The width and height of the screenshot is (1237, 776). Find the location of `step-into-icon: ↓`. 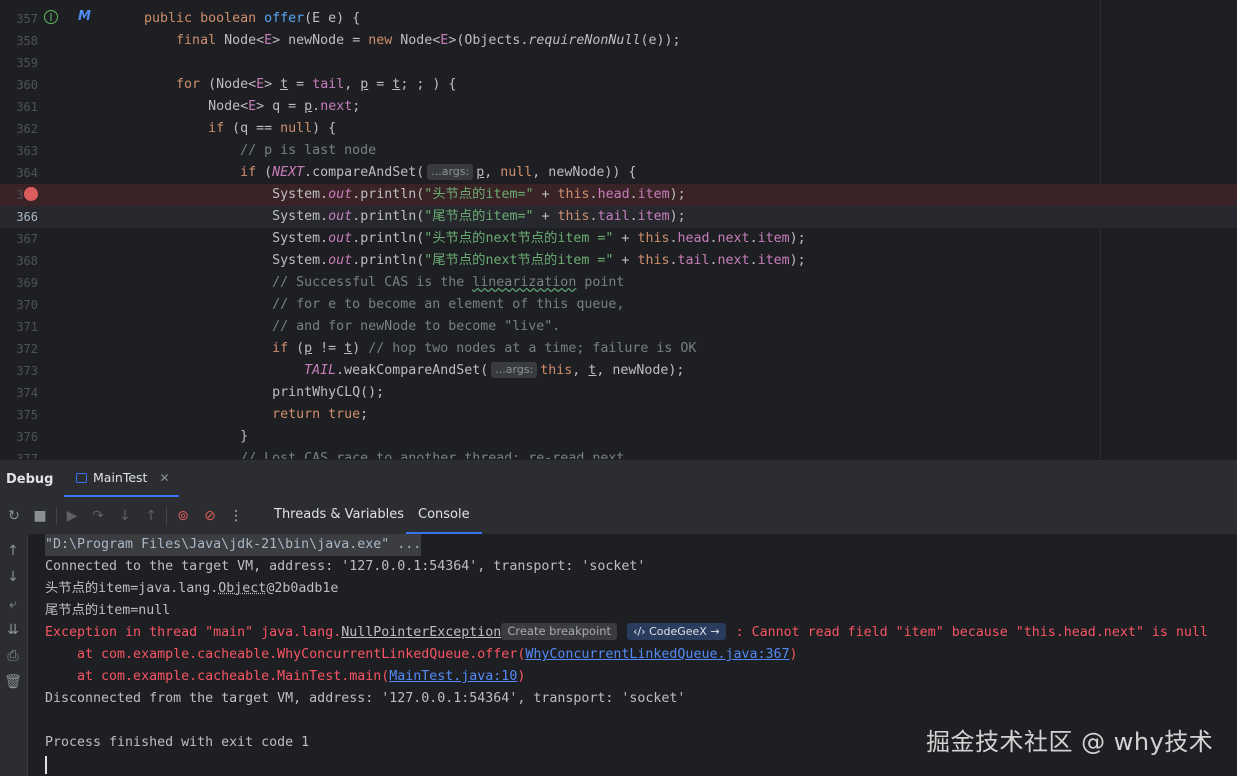

step-into-icon: ↓ is located at coordinates (125, 516).